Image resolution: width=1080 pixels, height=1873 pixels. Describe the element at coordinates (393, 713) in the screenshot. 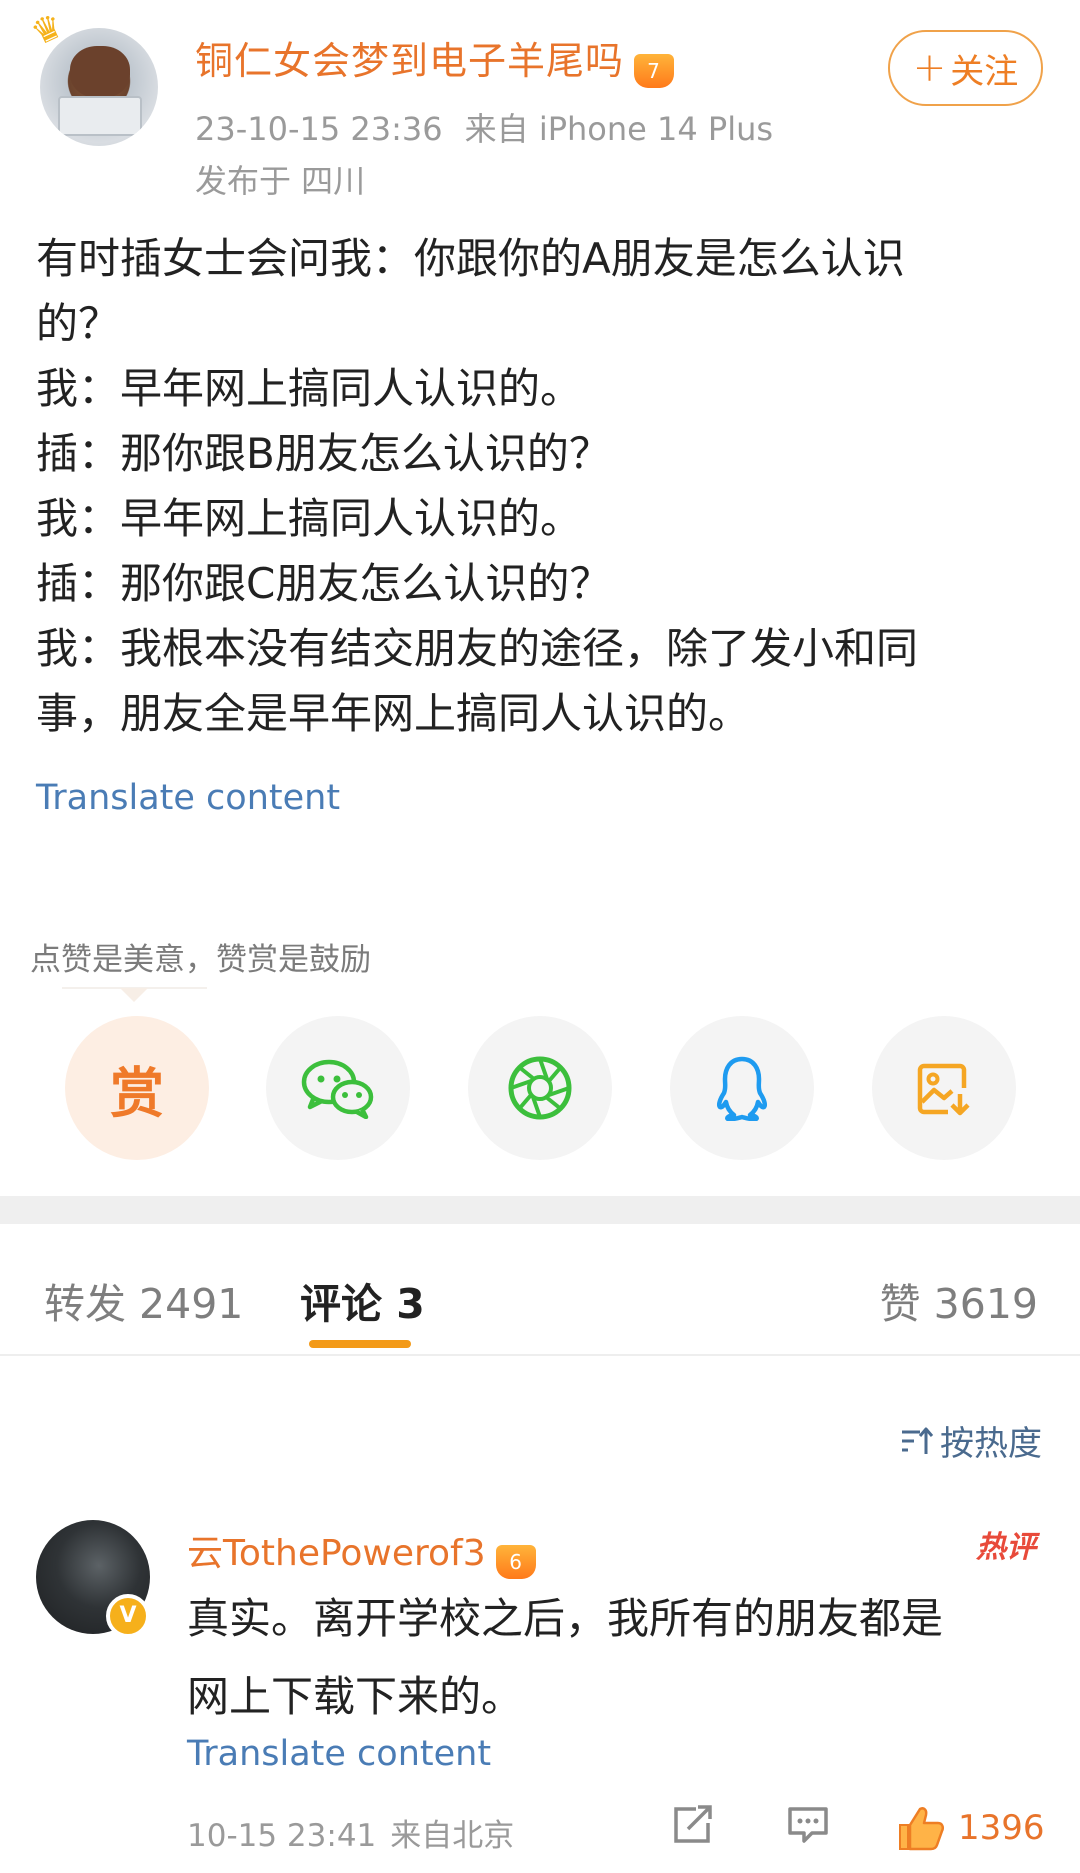

I see `post-line: 事，朋友全是早年网上搞同人认识的。` at that location.